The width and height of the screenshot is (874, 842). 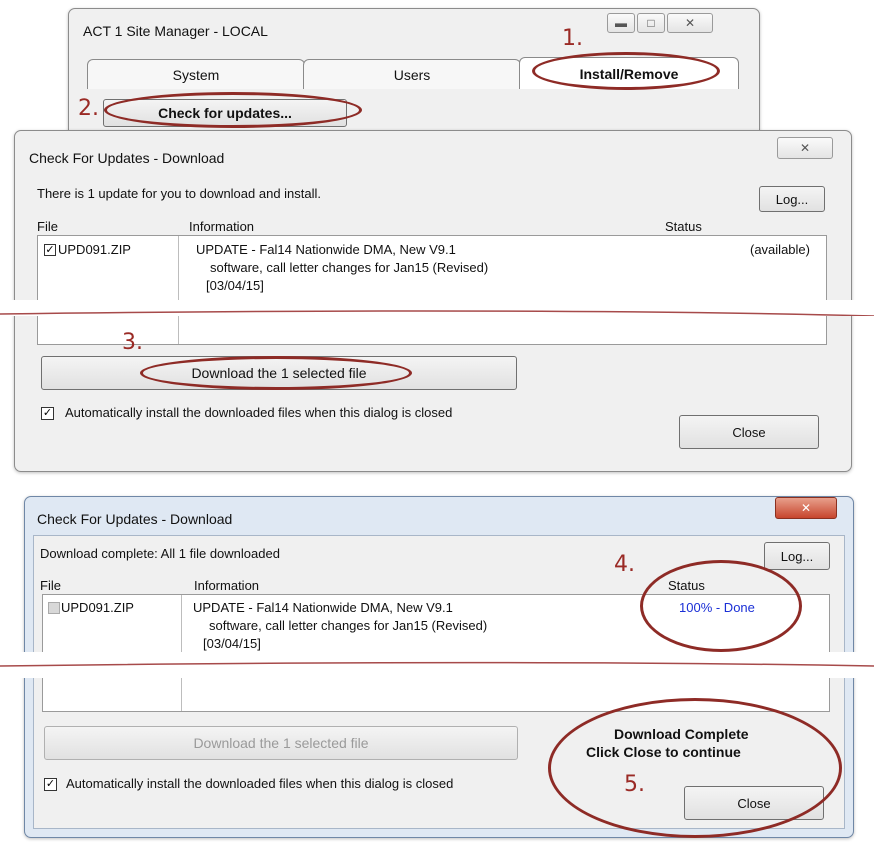 What do you see at coordinates (621, 23) in the screenshot?
I see `minimize-button: ▬` at bounding box center [621, 23].